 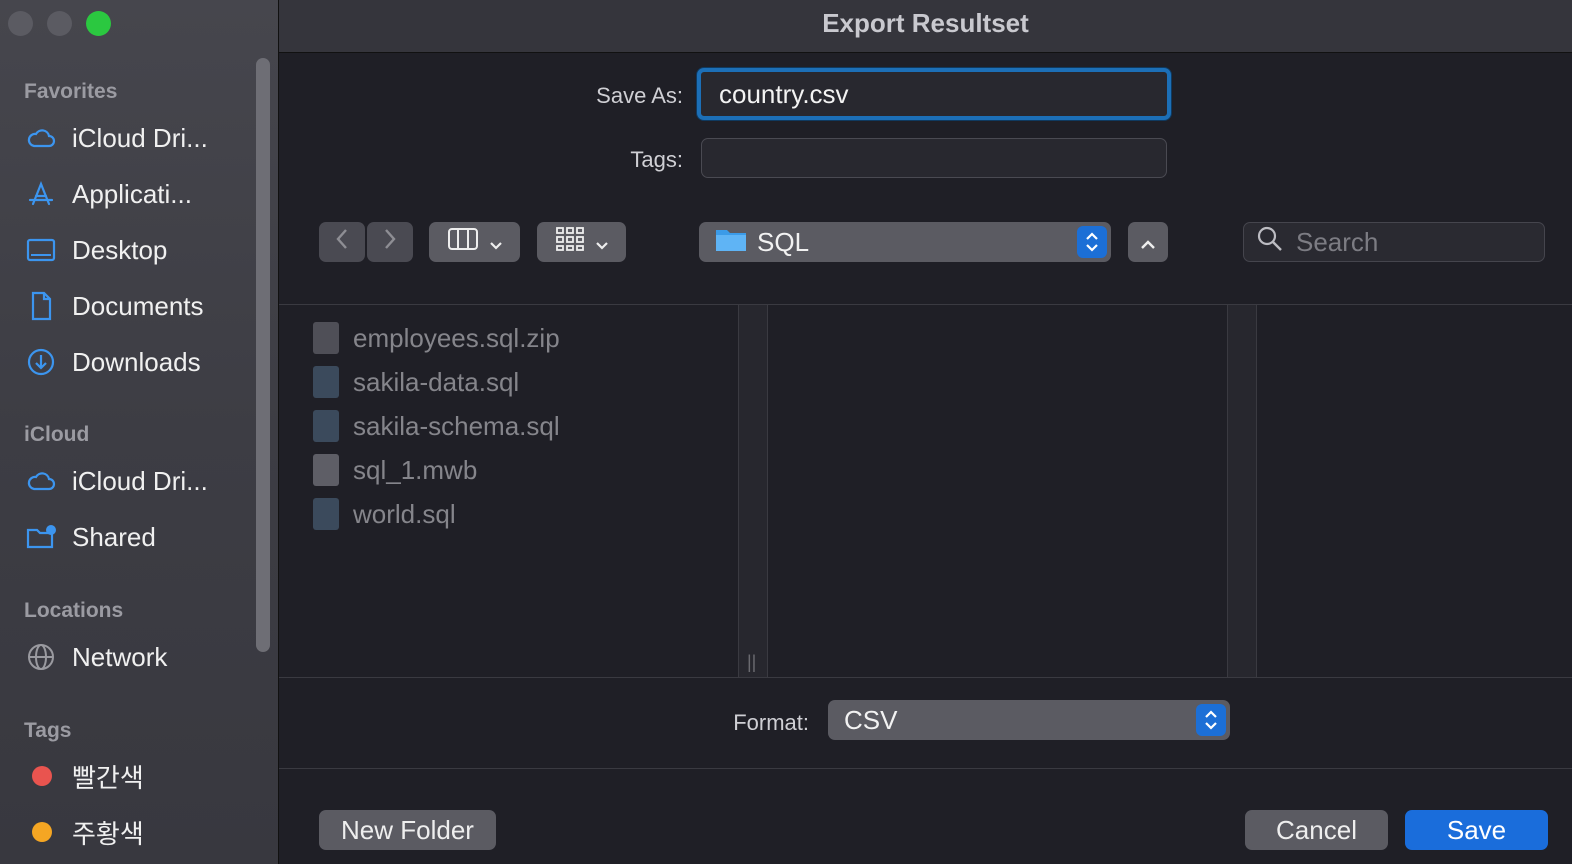 What do you see at coordinates (639, 95) in the screenshot?
I see `save-as-label: Save As:` at bounding box center [639, 95].